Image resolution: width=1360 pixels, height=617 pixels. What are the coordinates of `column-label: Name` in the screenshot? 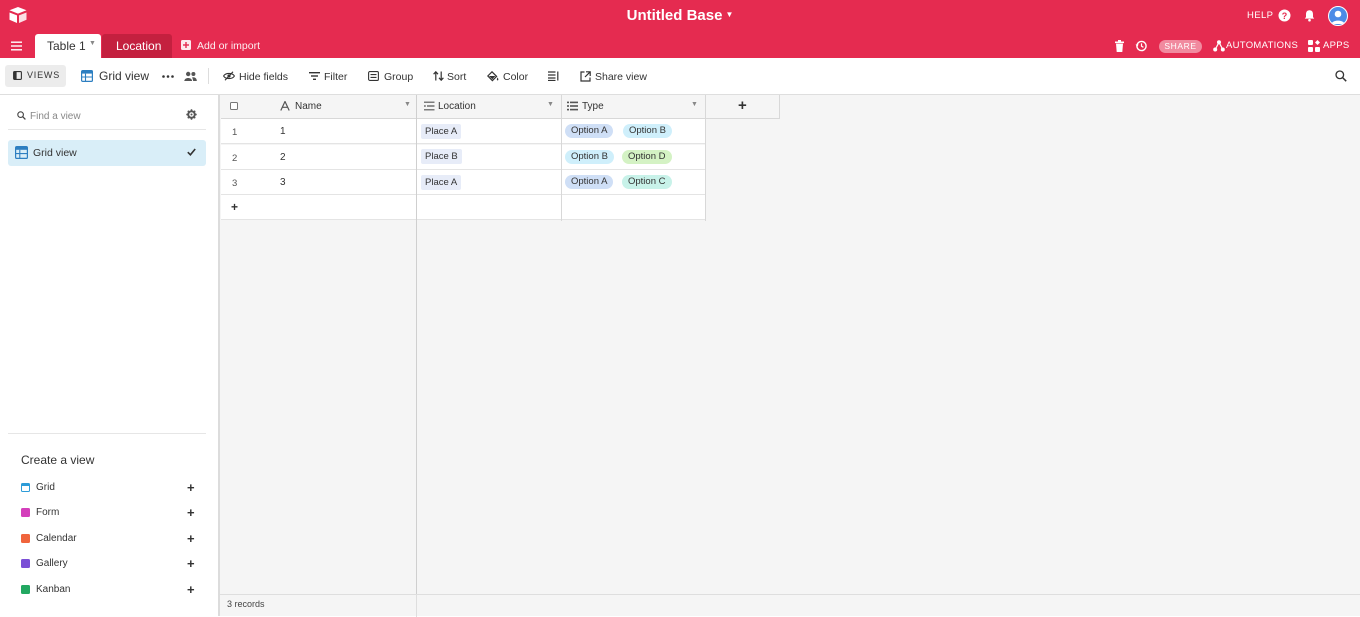 It's located at (308, 106).